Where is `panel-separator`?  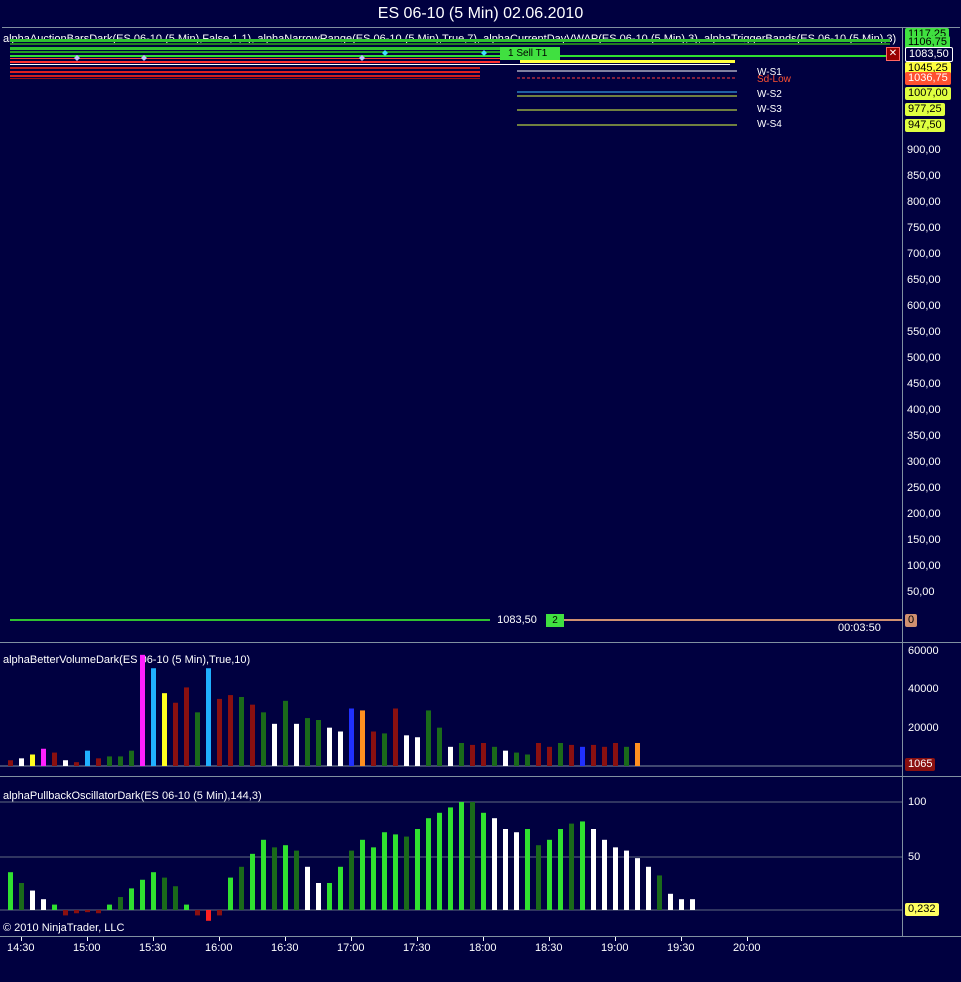
panel-separator is located at coordinates (480, 936).